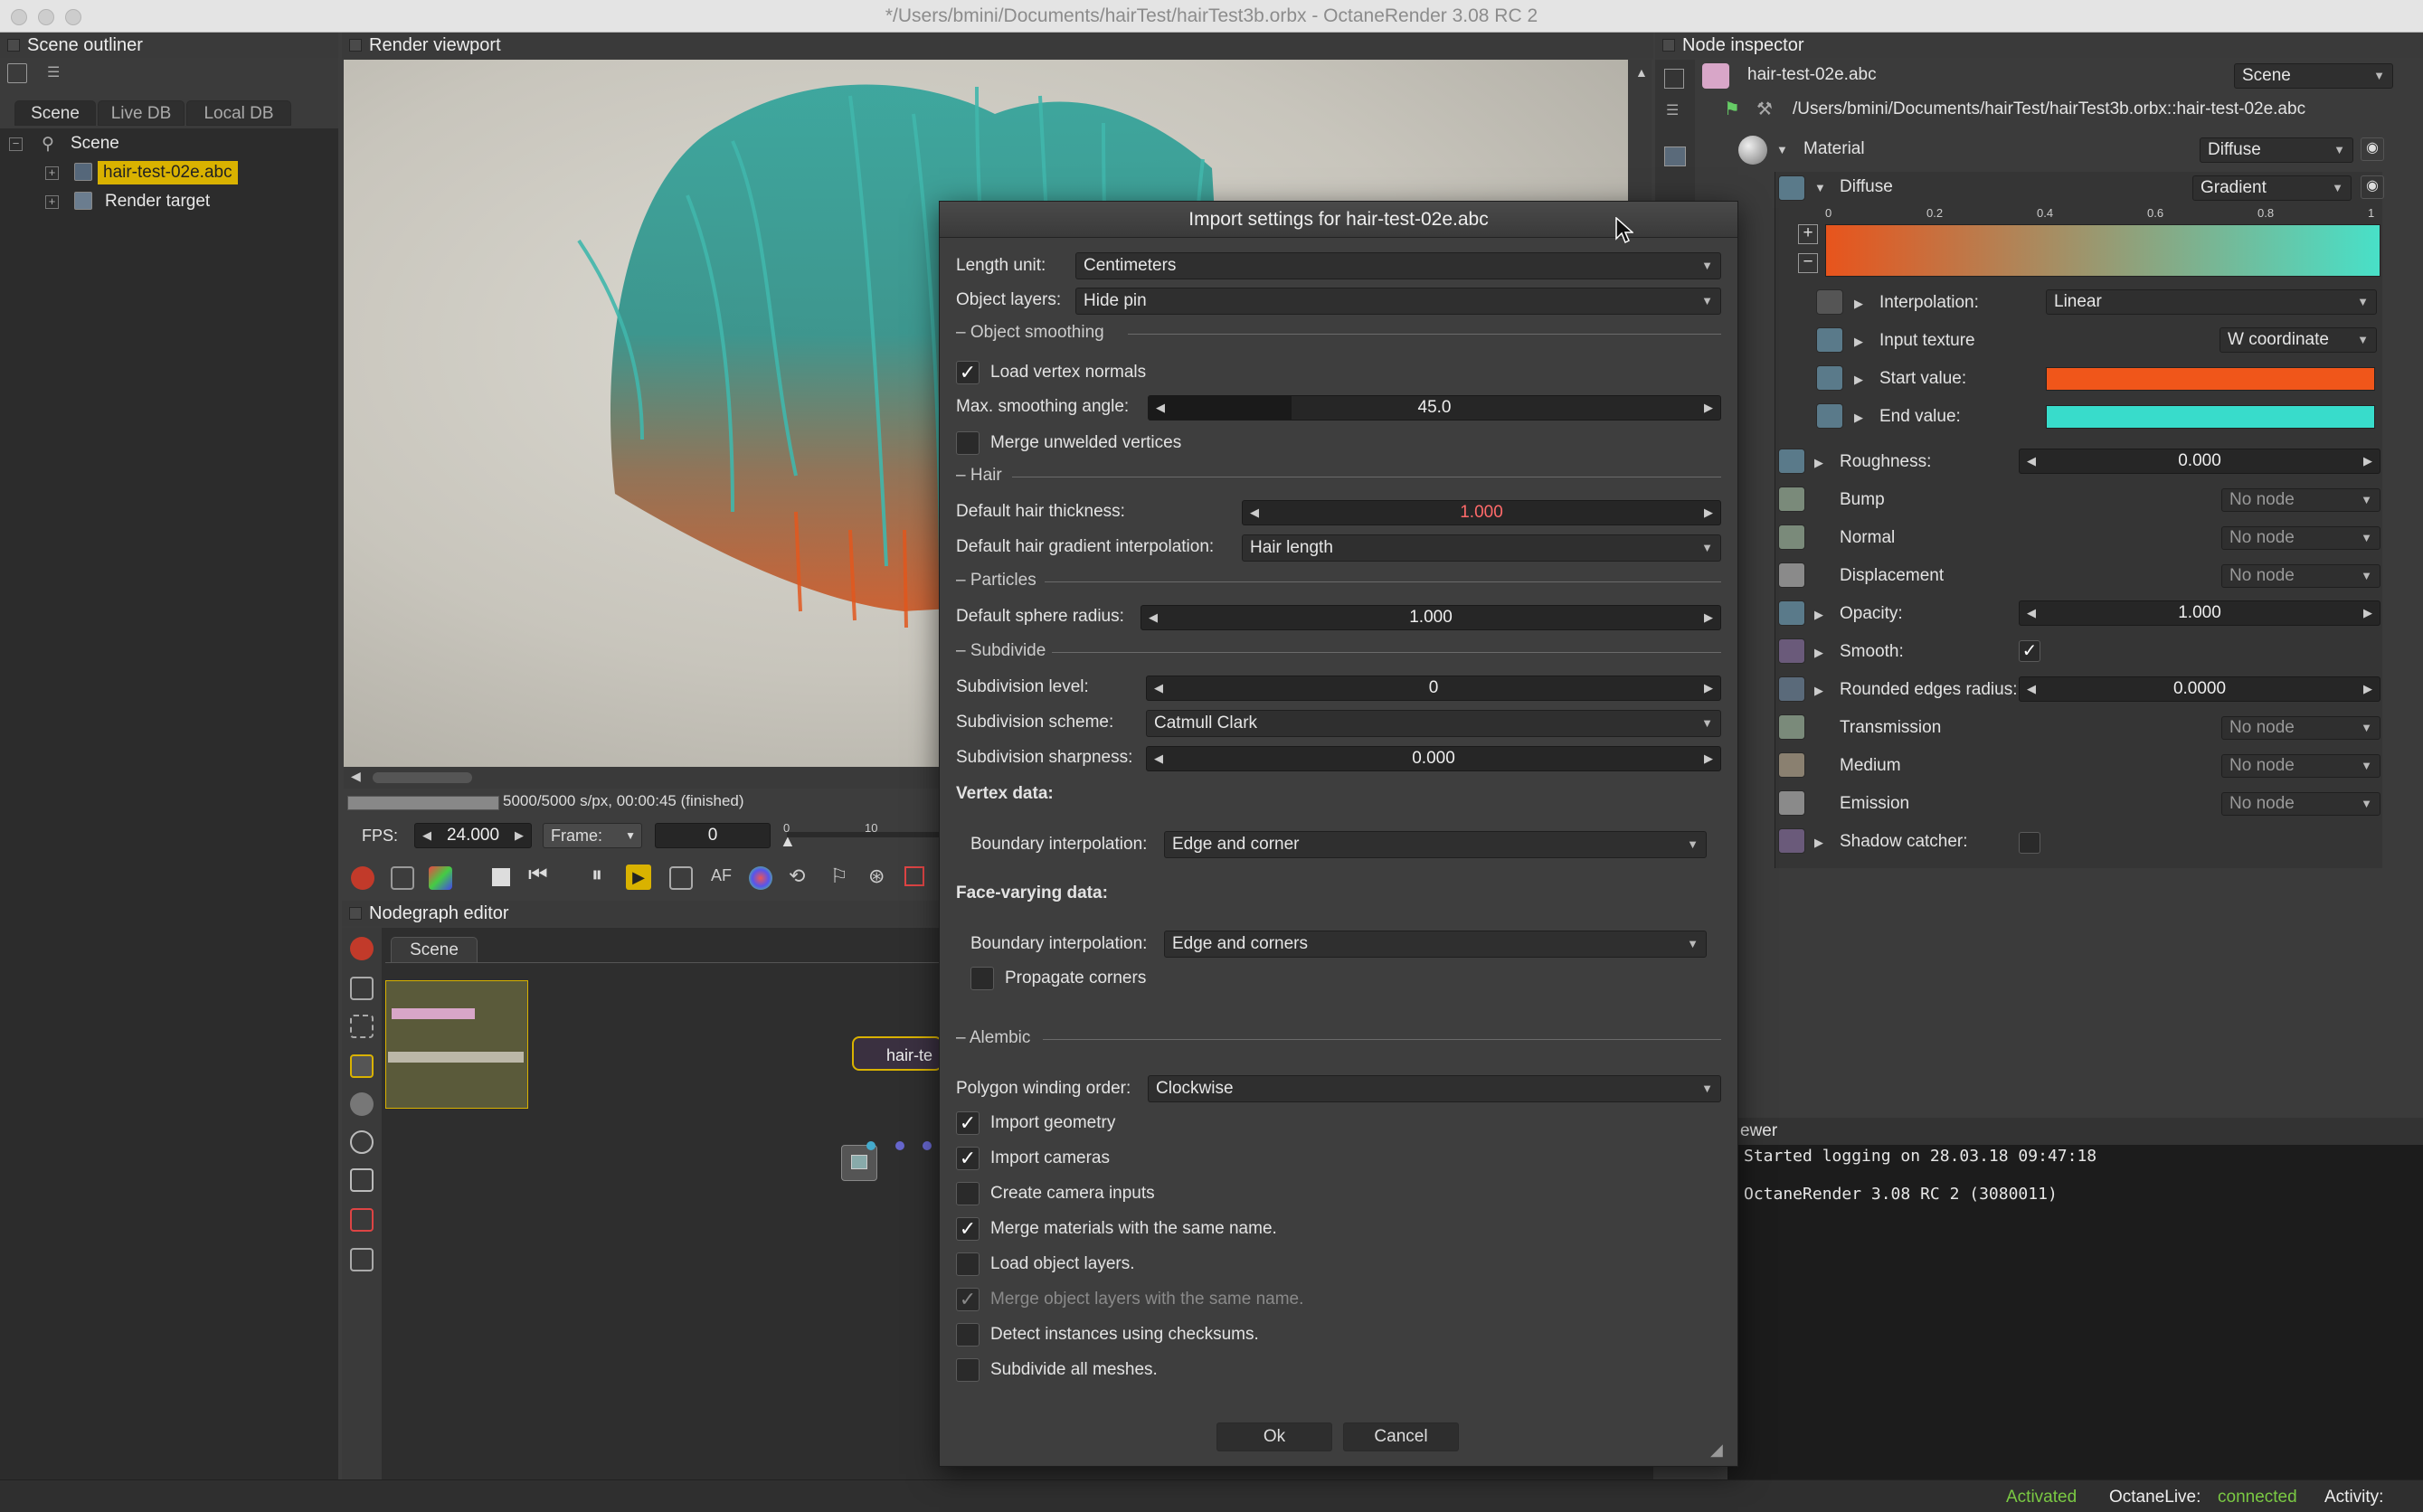 The image size is (2423, 1512). I want to click on tab-live-db: Live DB, so click(141, 113).